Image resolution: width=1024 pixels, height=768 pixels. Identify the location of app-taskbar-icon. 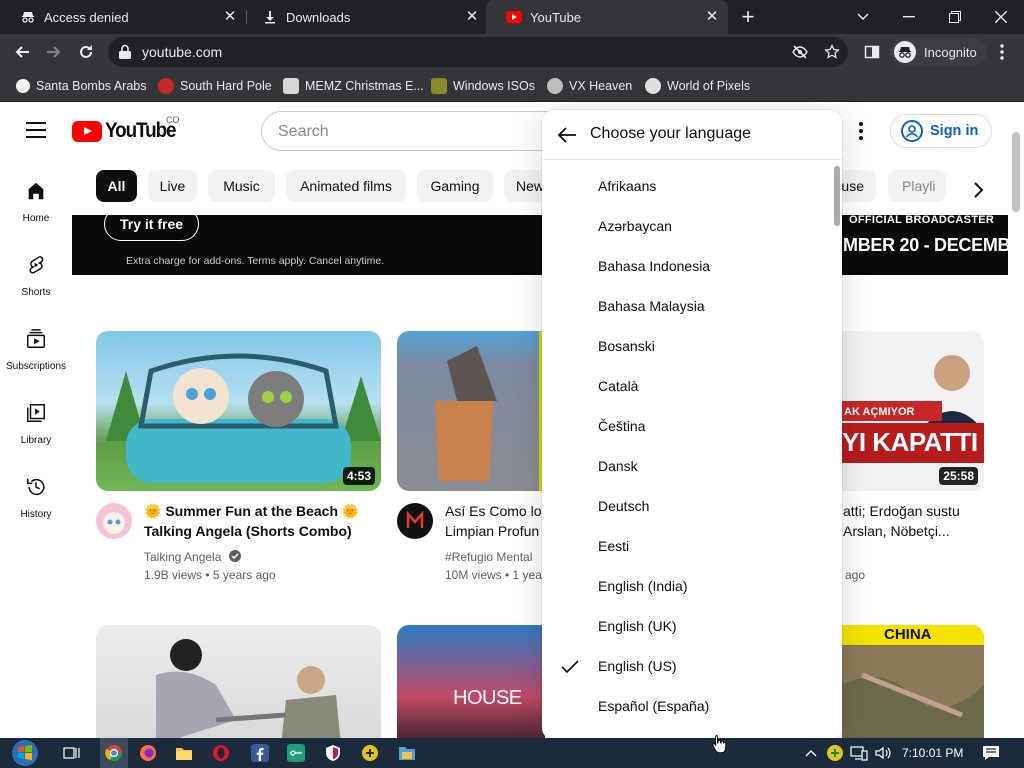
(296, 753).